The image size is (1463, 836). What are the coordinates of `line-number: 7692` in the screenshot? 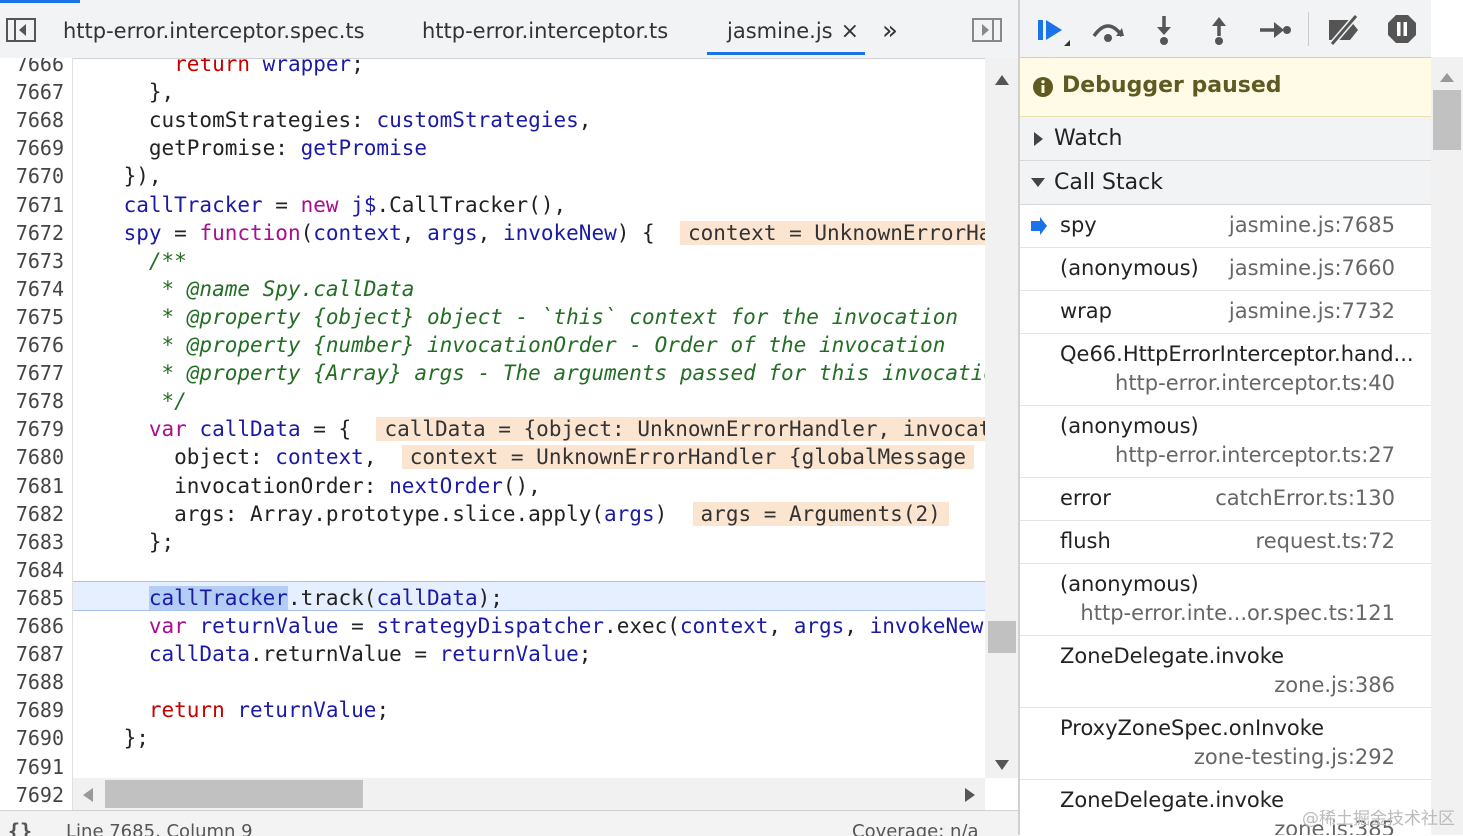 It's located at (32, 795).